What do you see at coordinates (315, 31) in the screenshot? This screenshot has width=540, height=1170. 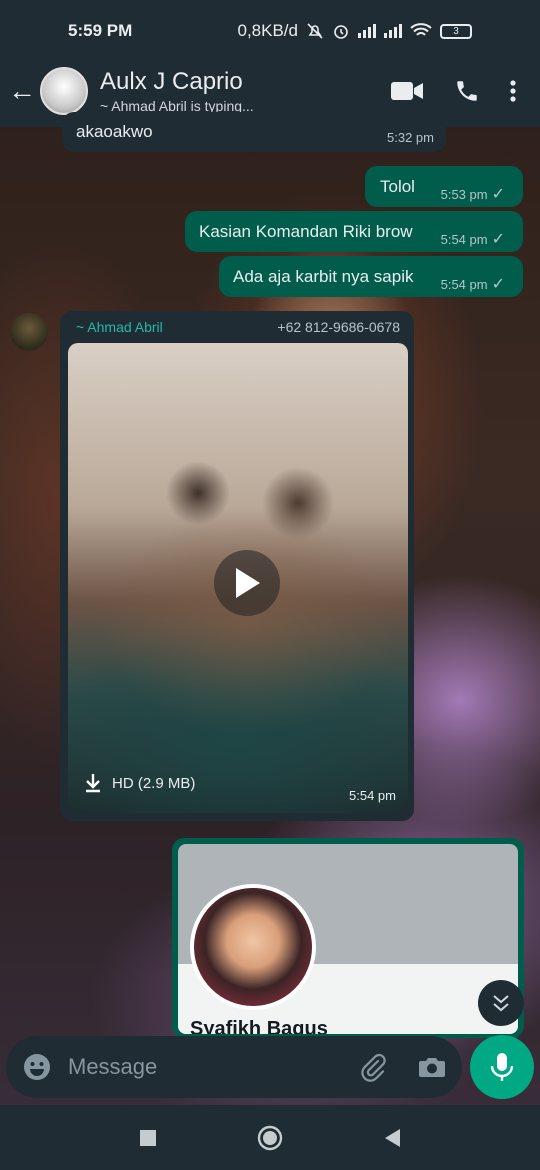 I see `mute-icon` at bounding box center [315, 31].